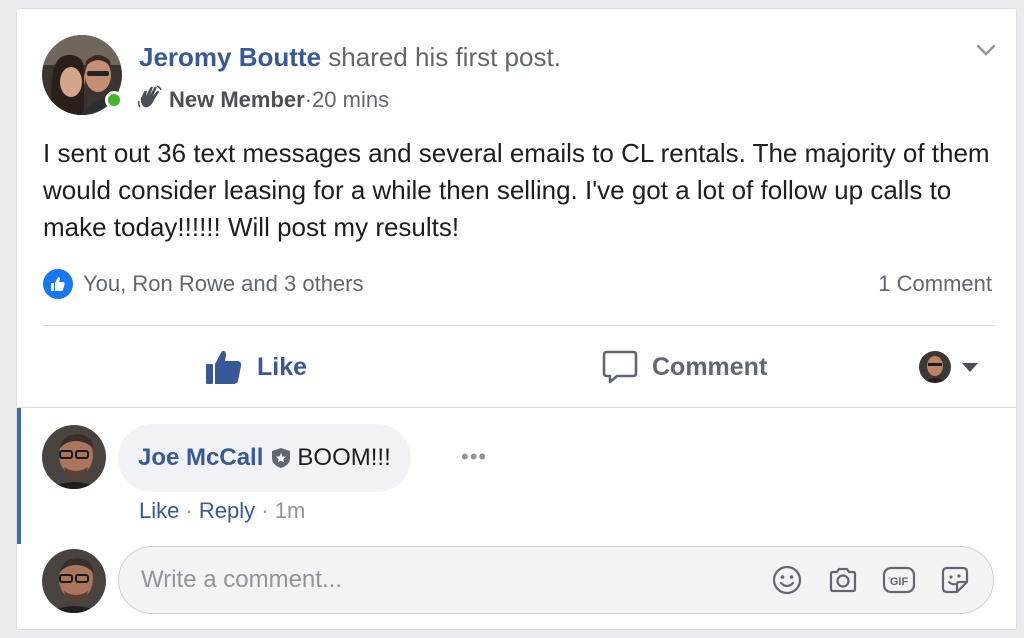  Describe the element at coordinates (264, 458) in the screenshot. I see `comment-bubble: Joe McCall BOOM!!!` at that location.